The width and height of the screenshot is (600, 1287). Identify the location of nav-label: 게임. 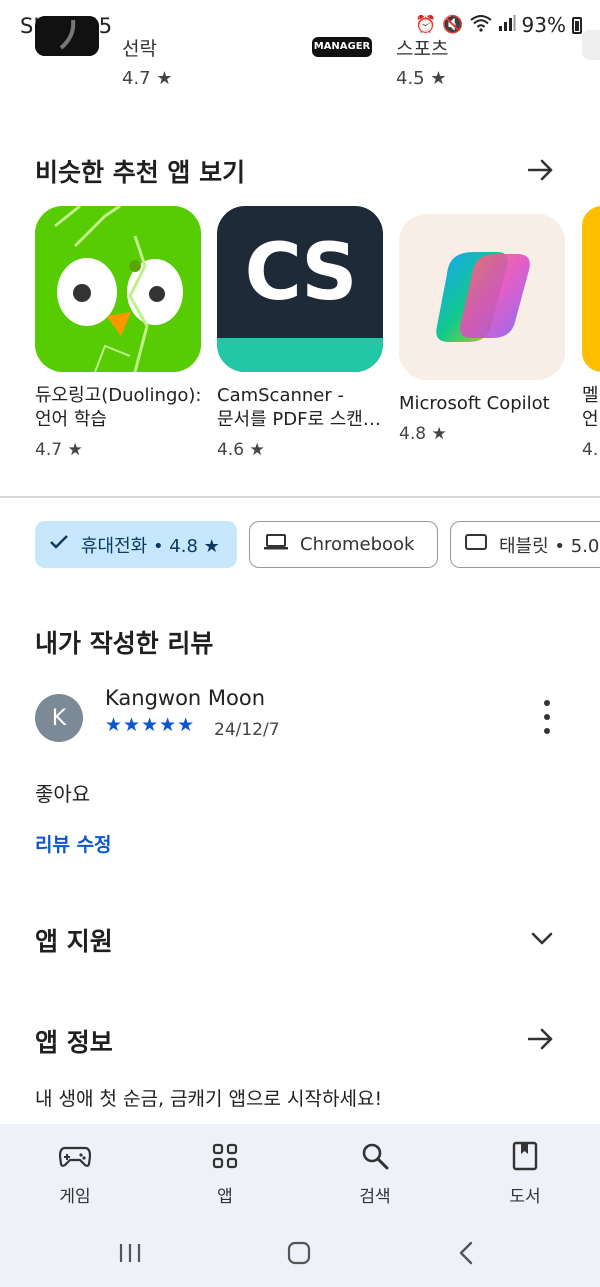
(75, 1197).